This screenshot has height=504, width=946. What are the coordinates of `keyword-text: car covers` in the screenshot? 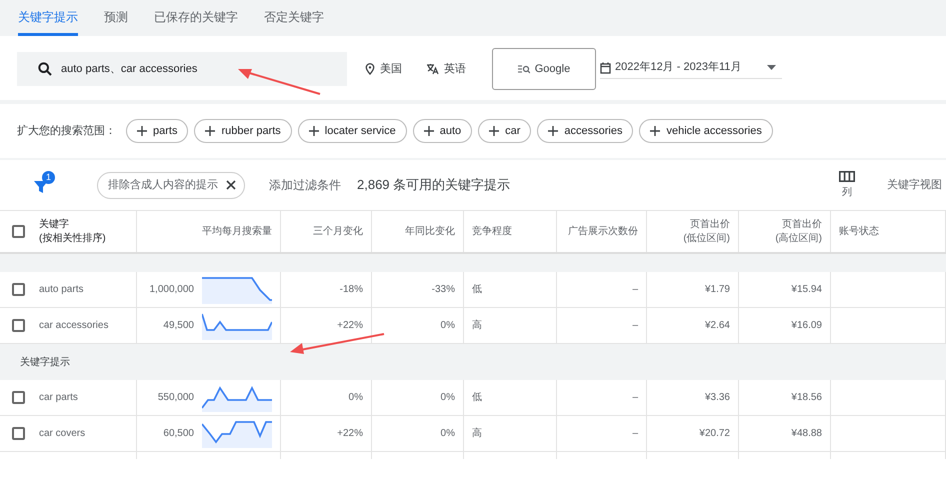 It's located at (62, 434).